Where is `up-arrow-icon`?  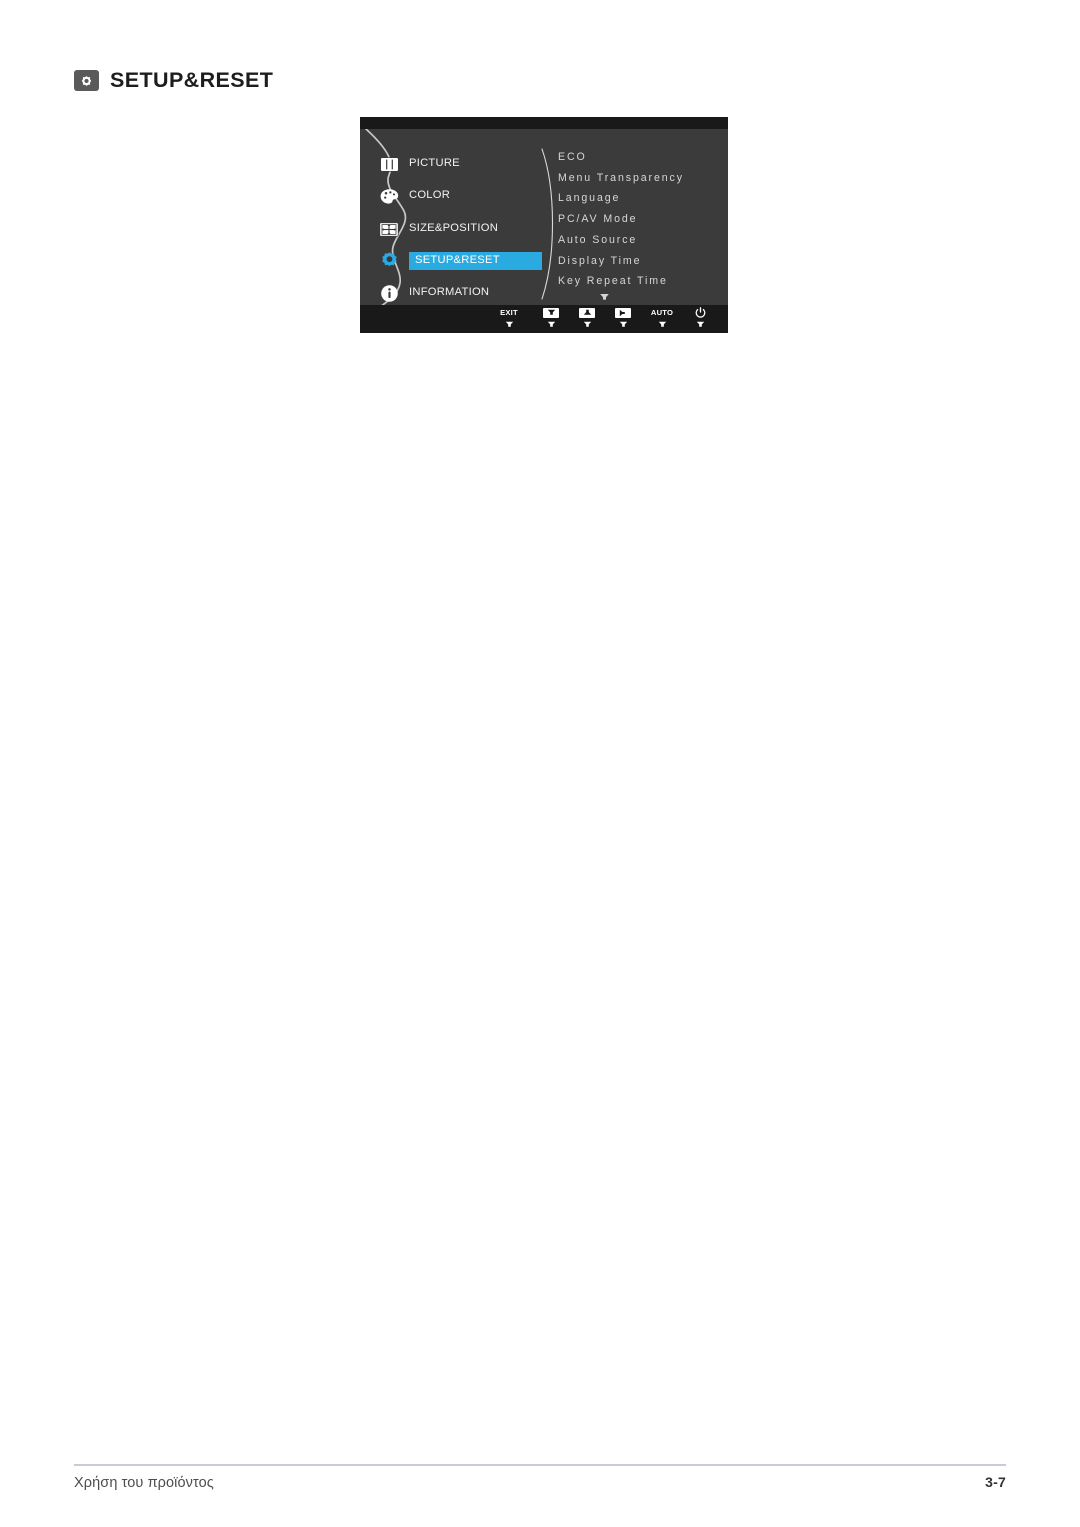
up-arrow-icon is located at coordinates (587, 312).